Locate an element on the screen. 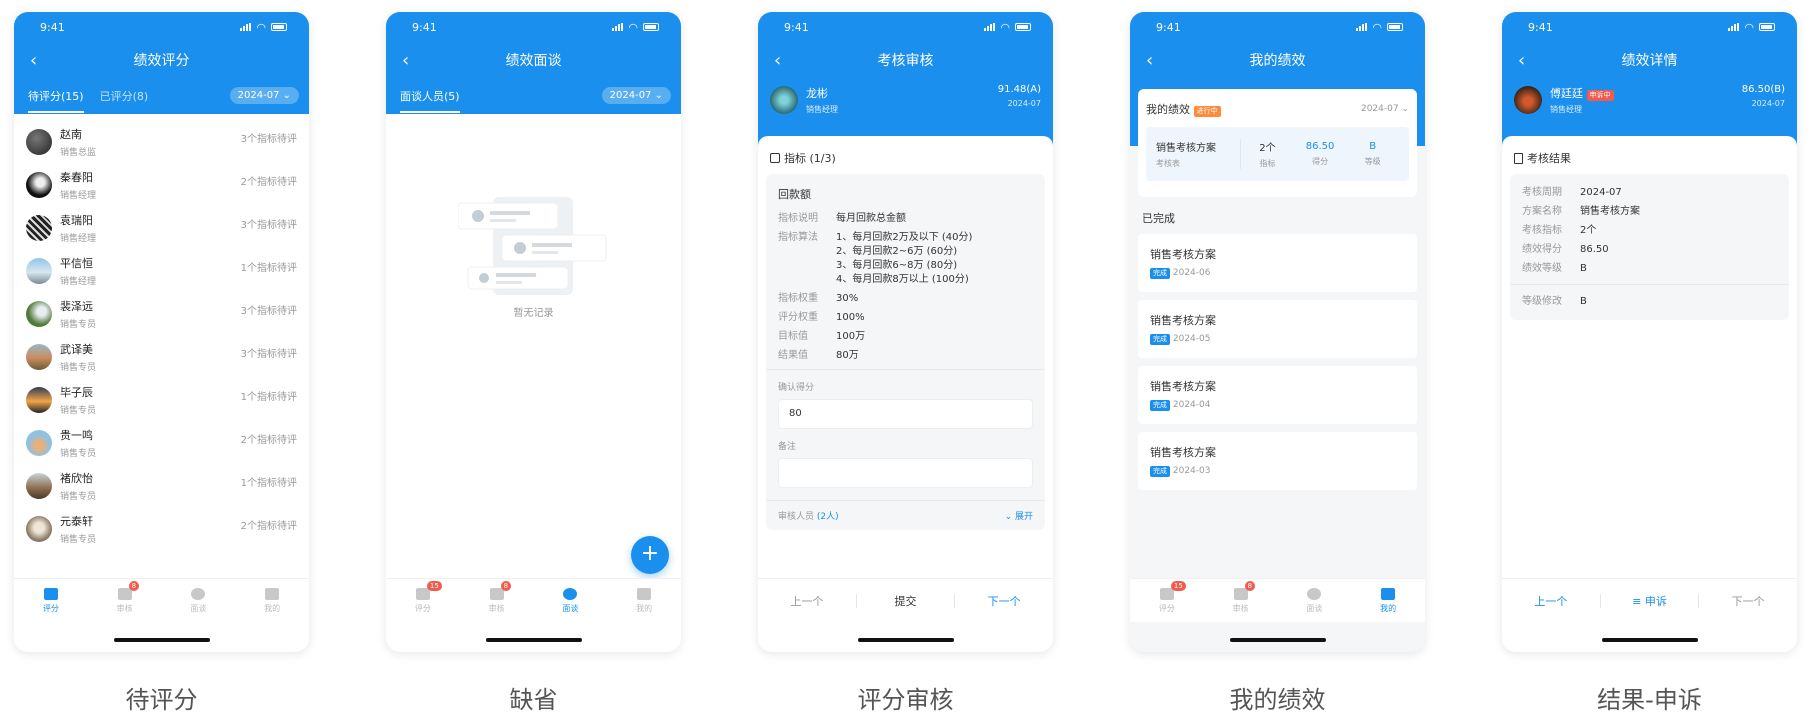 This screenshot has width=1812, height=719. page-title: 绩效评分 is located at coordinates (161, 61).